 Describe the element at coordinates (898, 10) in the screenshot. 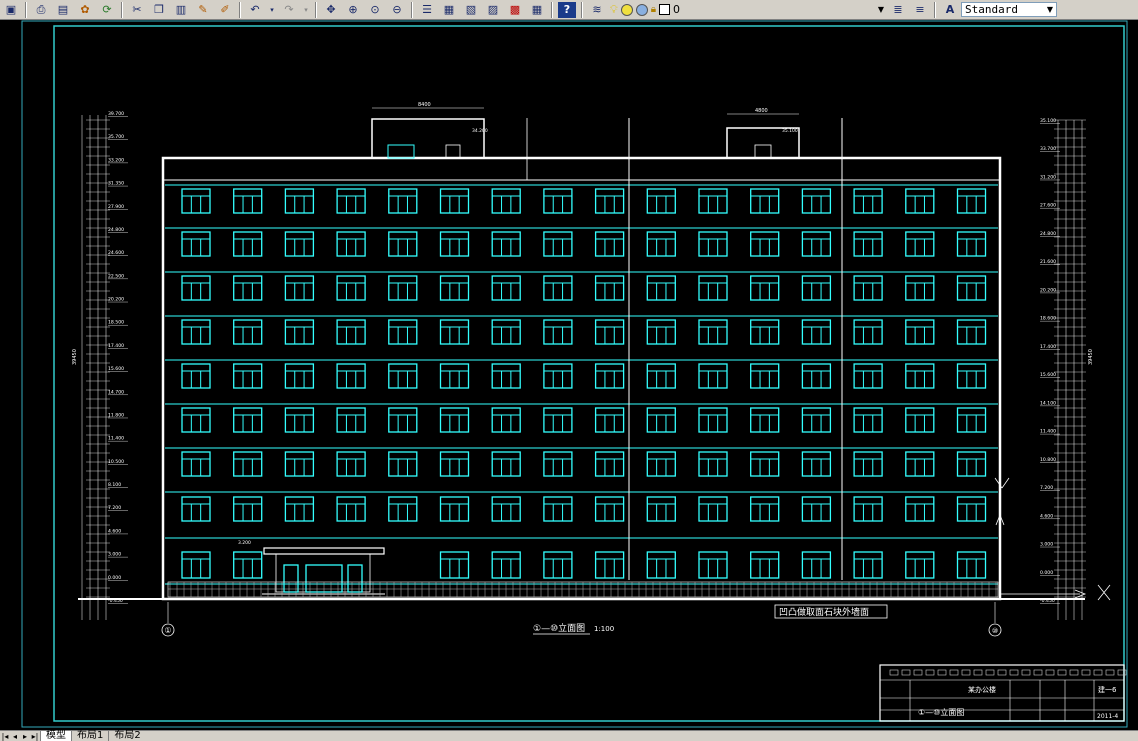

I see `make-current-layer-icon: ≣` at that location.